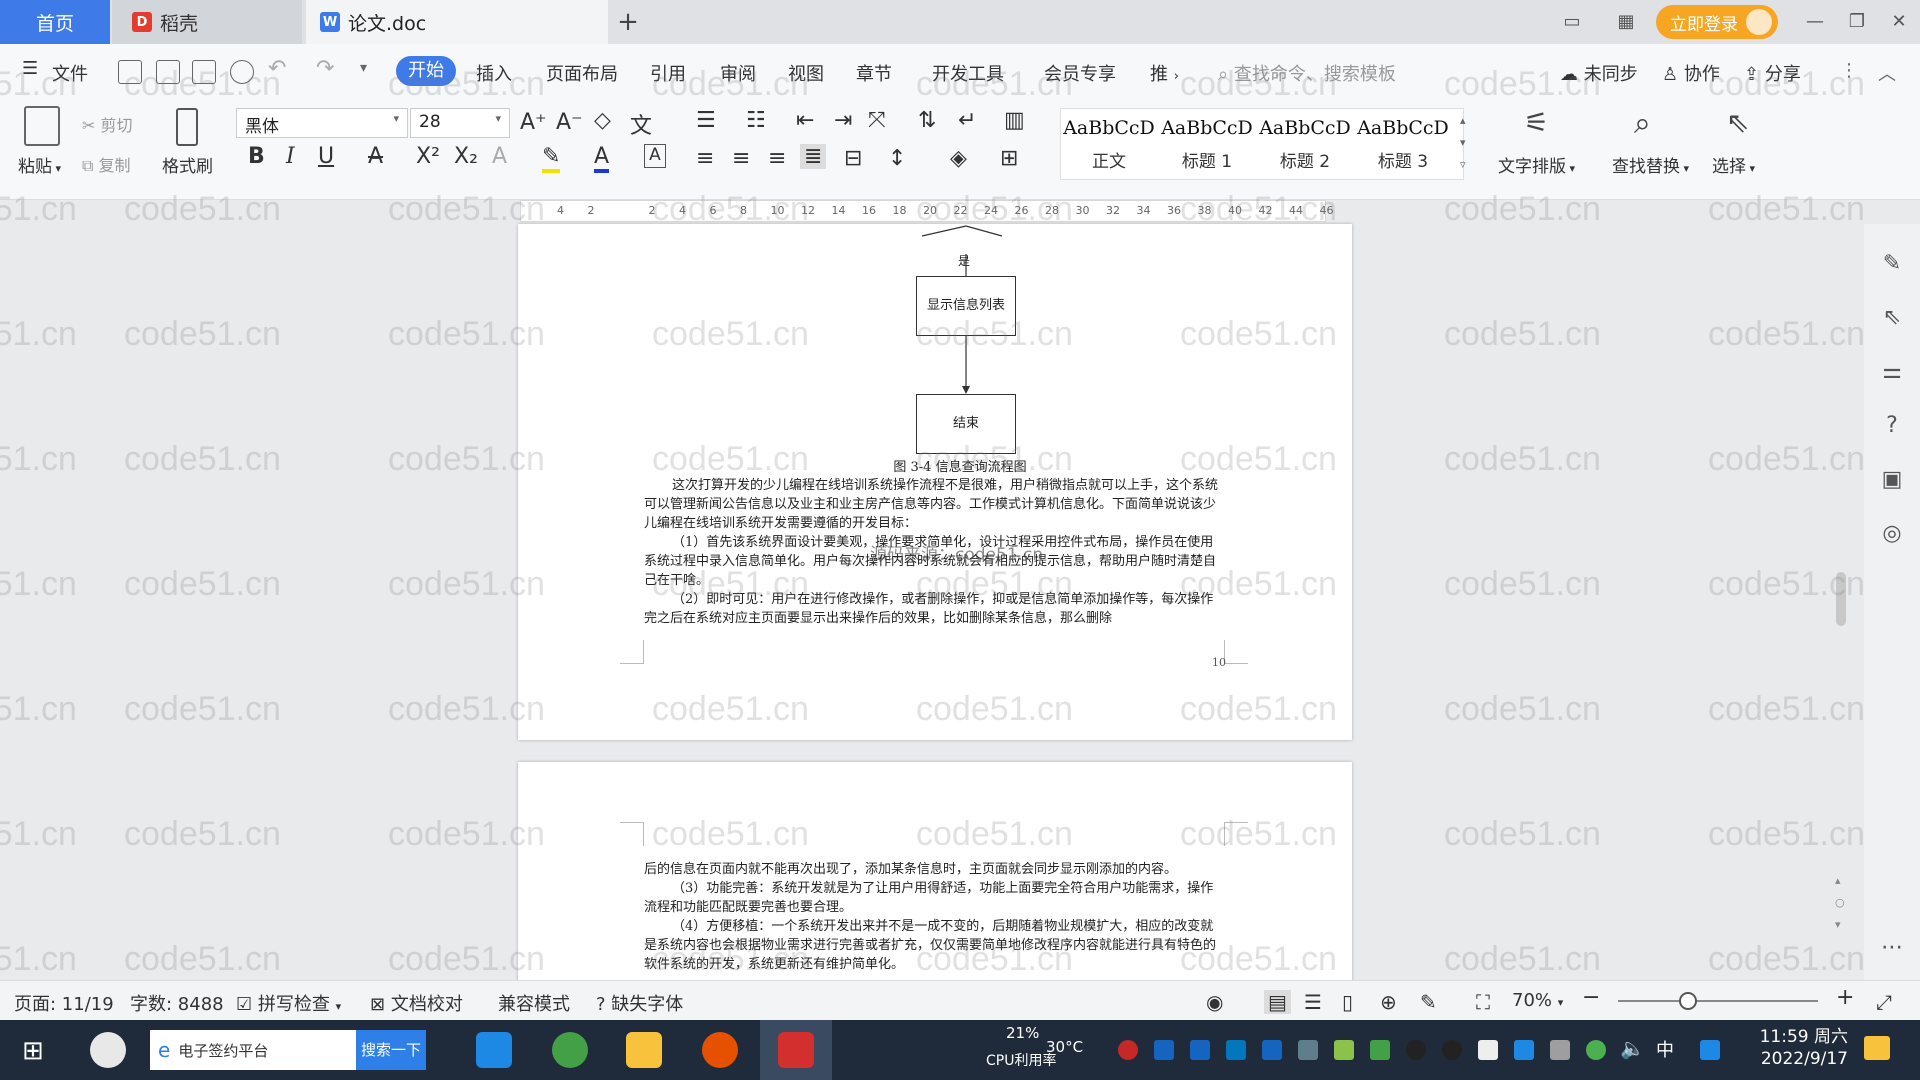 This screenshot has height=1080, width=1920. Describe the element at coordinates (1877, 1048) in the screenshot. I see `notification-icon` at that location.